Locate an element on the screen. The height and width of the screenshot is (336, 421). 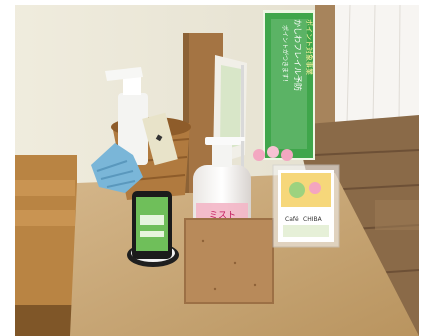
pop-card-logo: Café is located at coordinates (292, 219).